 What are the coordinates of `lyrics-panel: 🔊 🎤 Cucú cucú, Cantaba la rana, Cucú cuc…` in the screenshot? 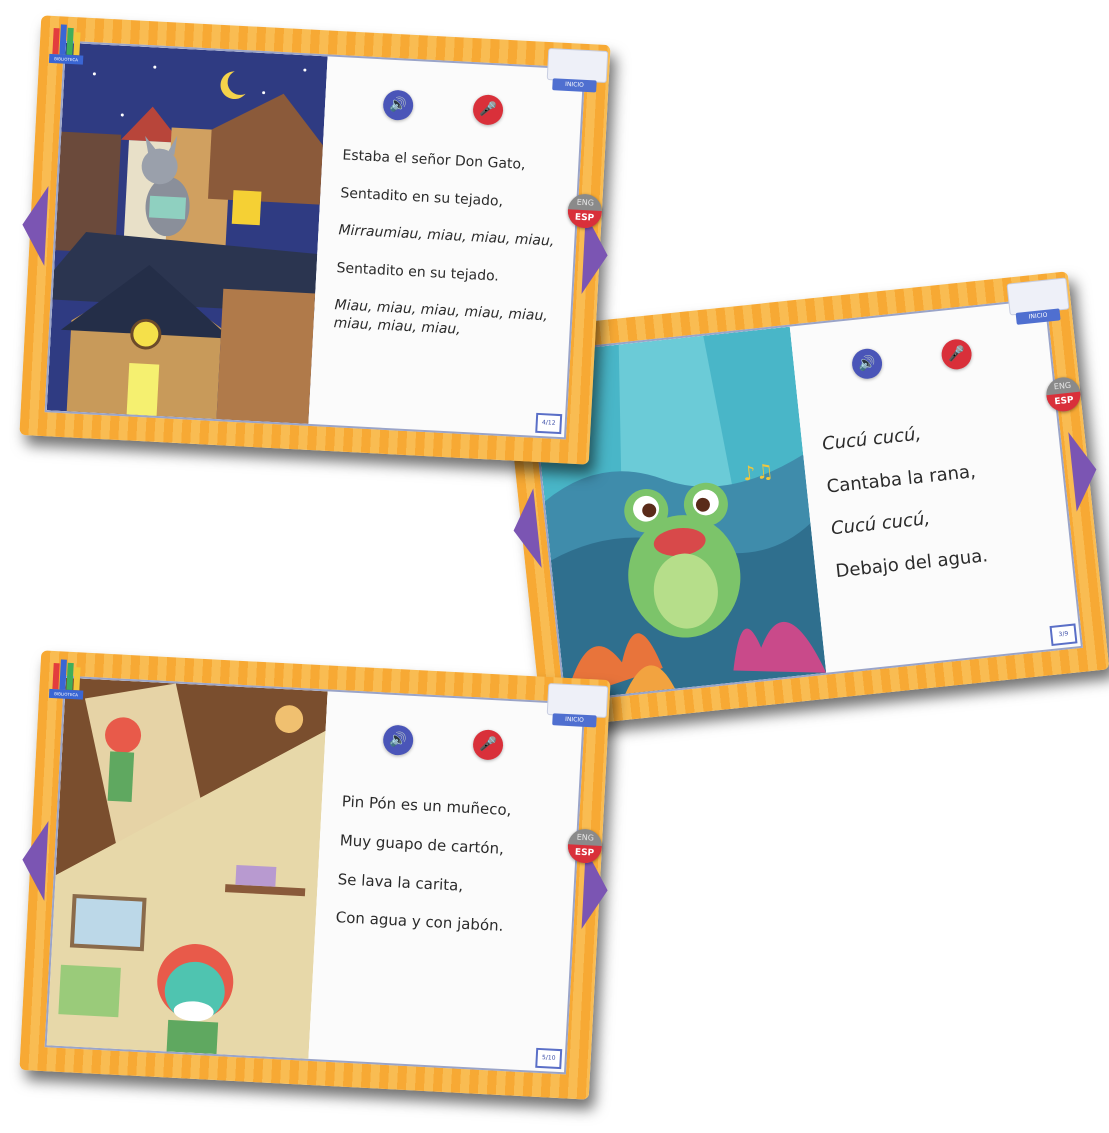 It's located at (935, 486).